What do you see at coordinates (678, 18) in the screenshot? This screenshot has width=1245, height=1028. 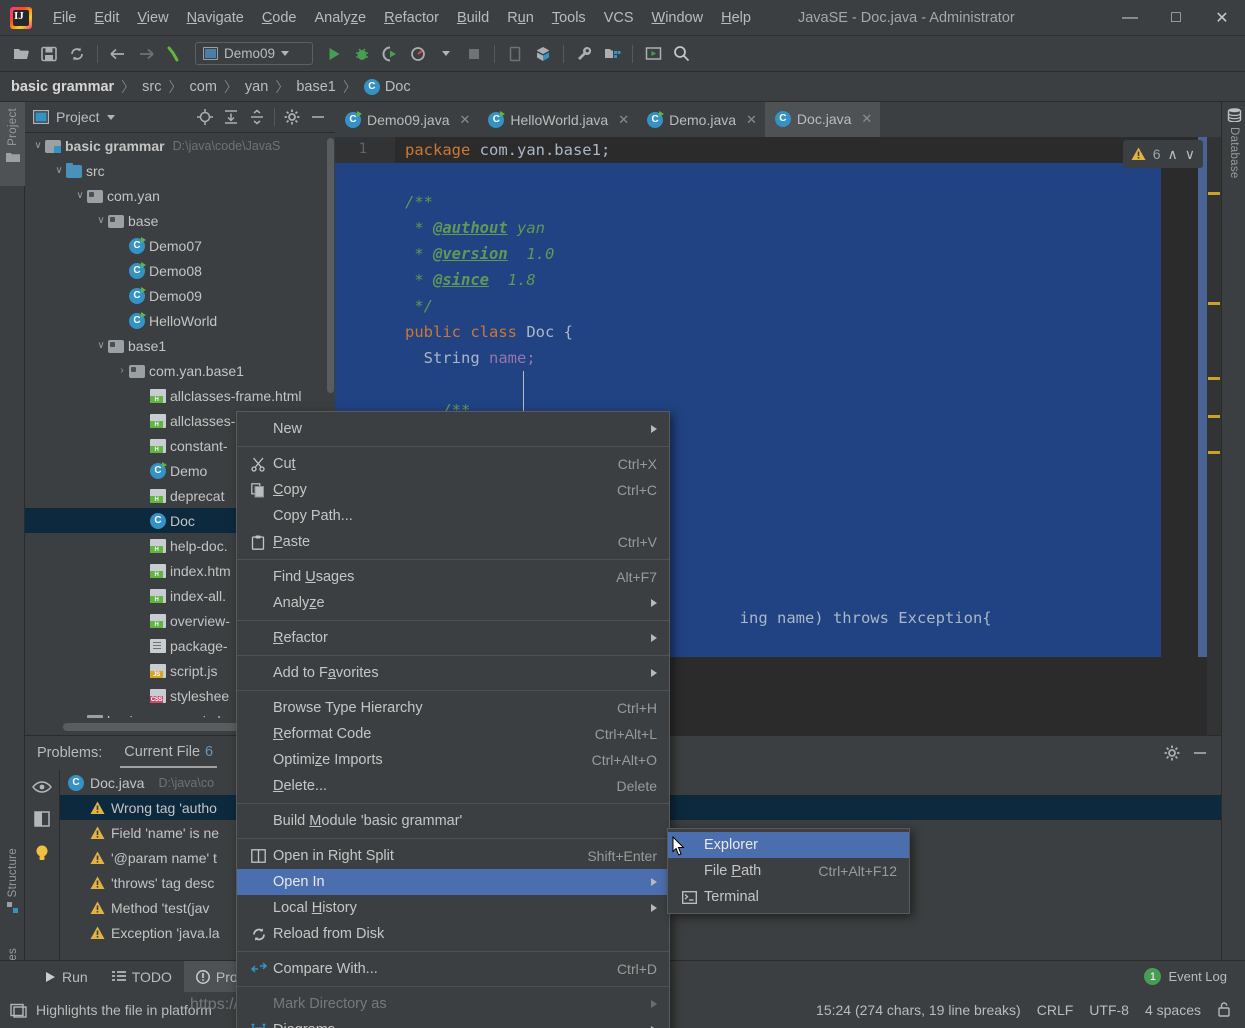 I see `menu-window: Window` at bounding box center [678, 18].